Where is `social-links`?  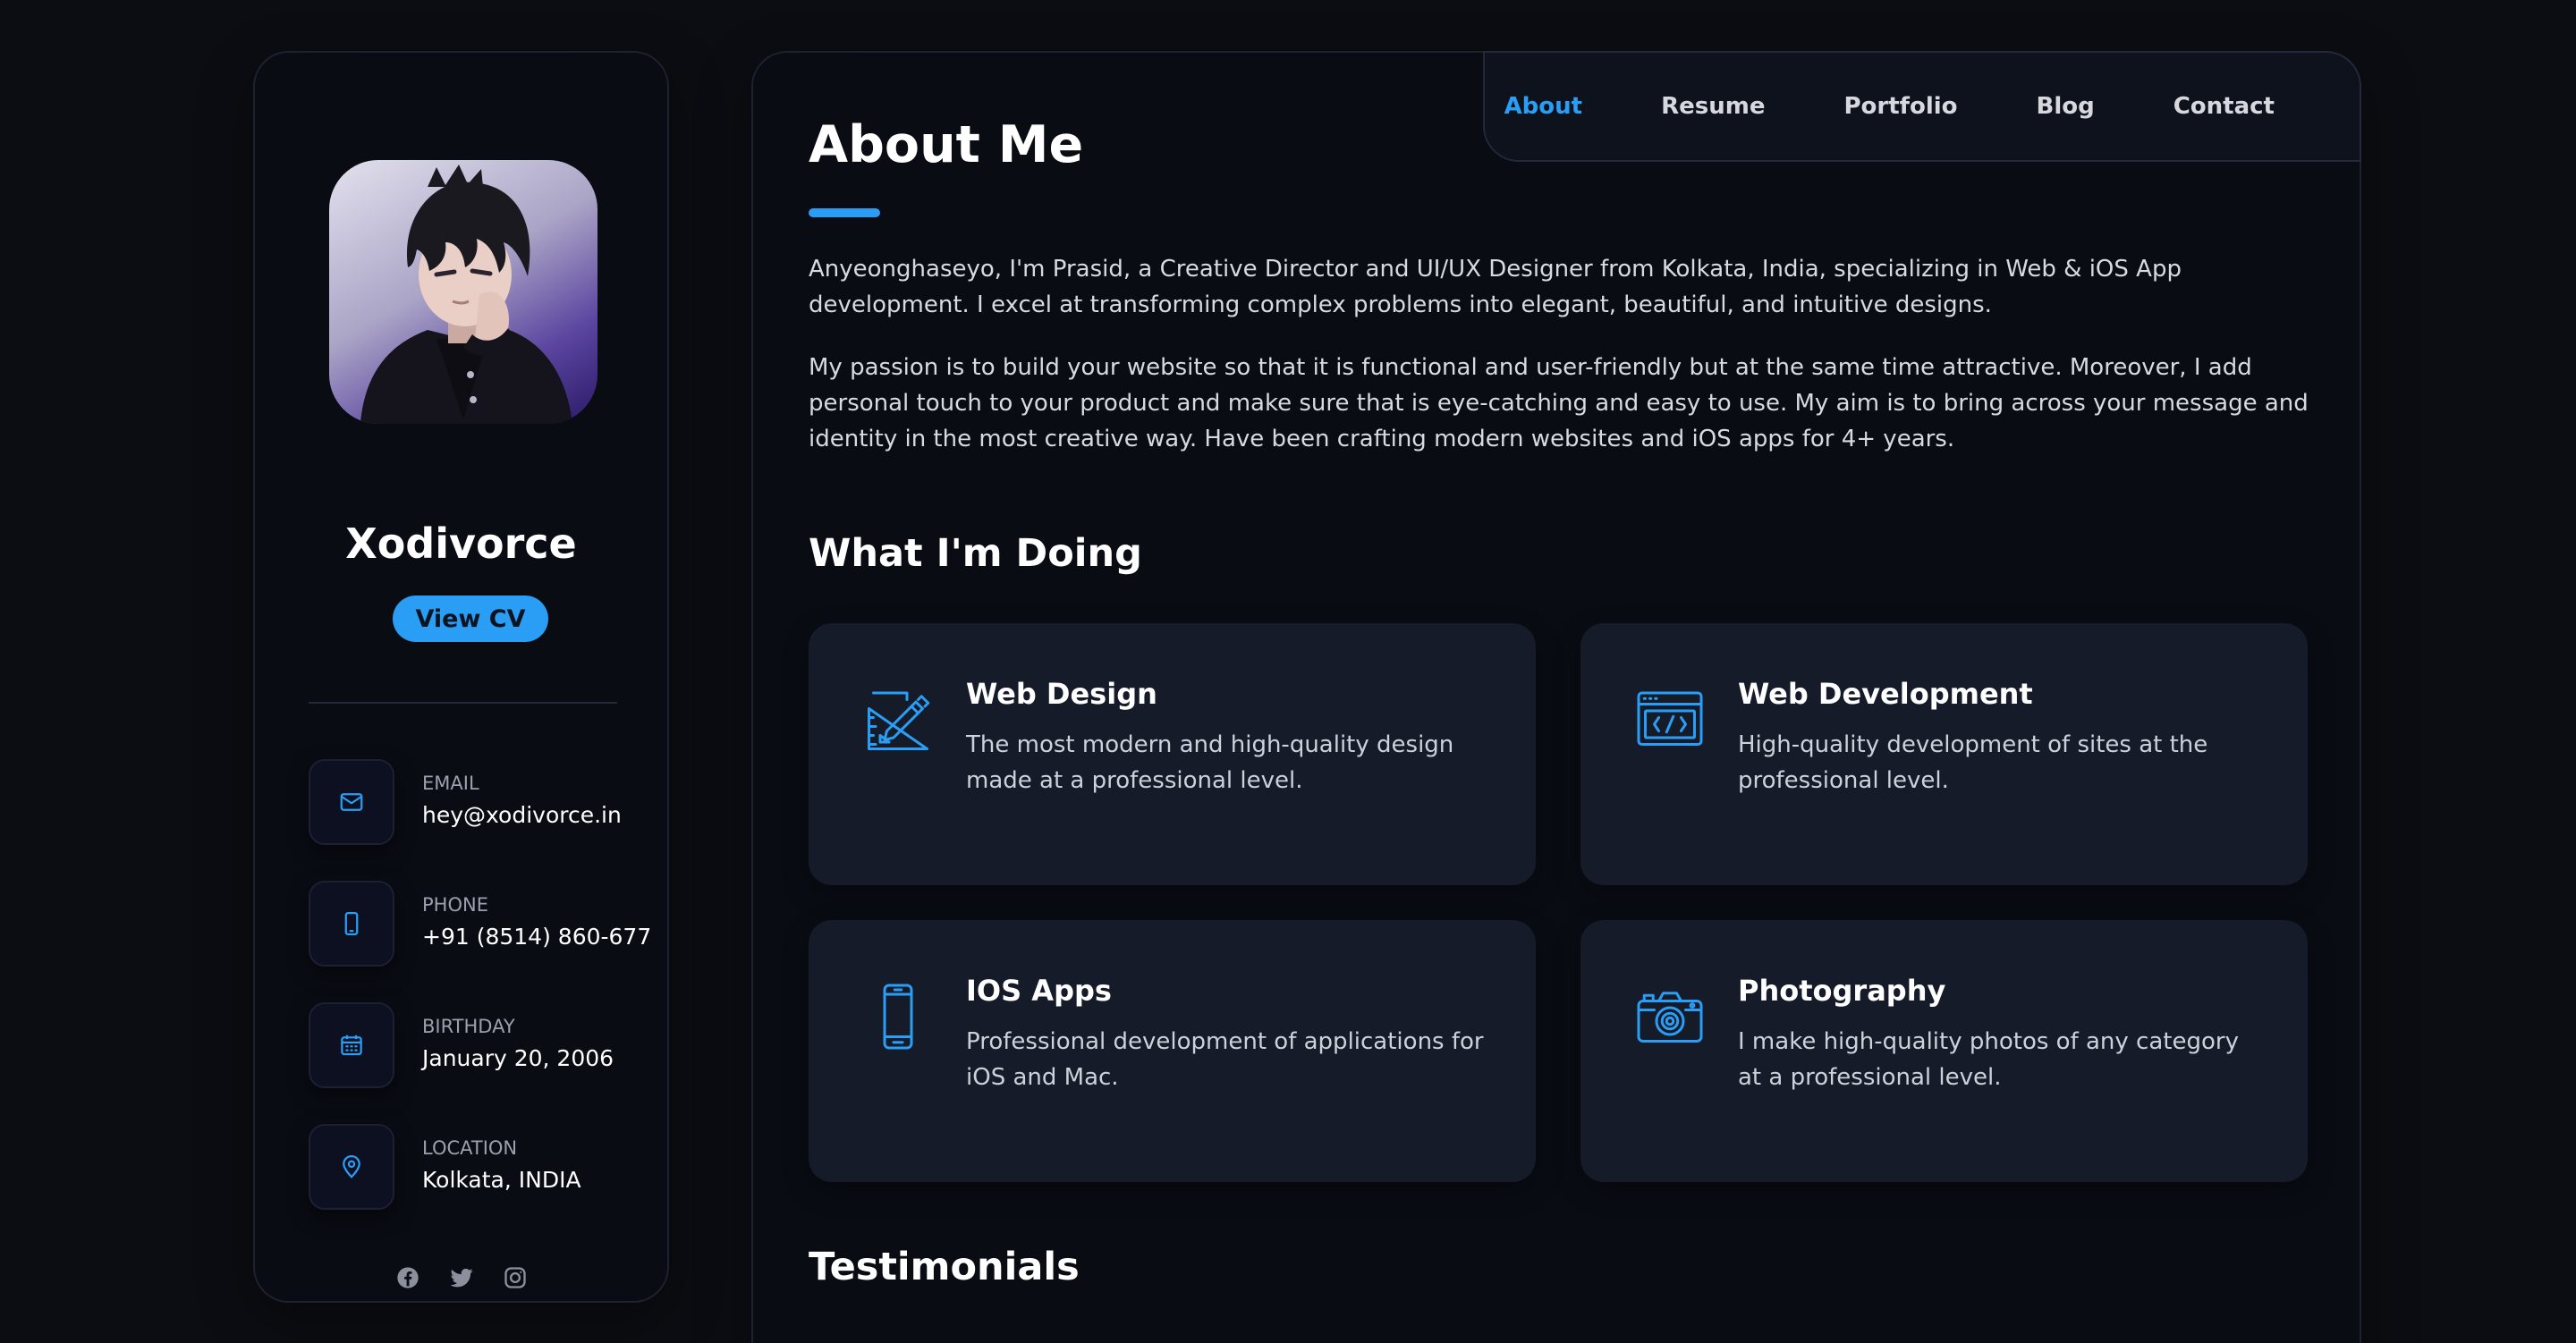 social-links is located at coordinates (461, 1277).